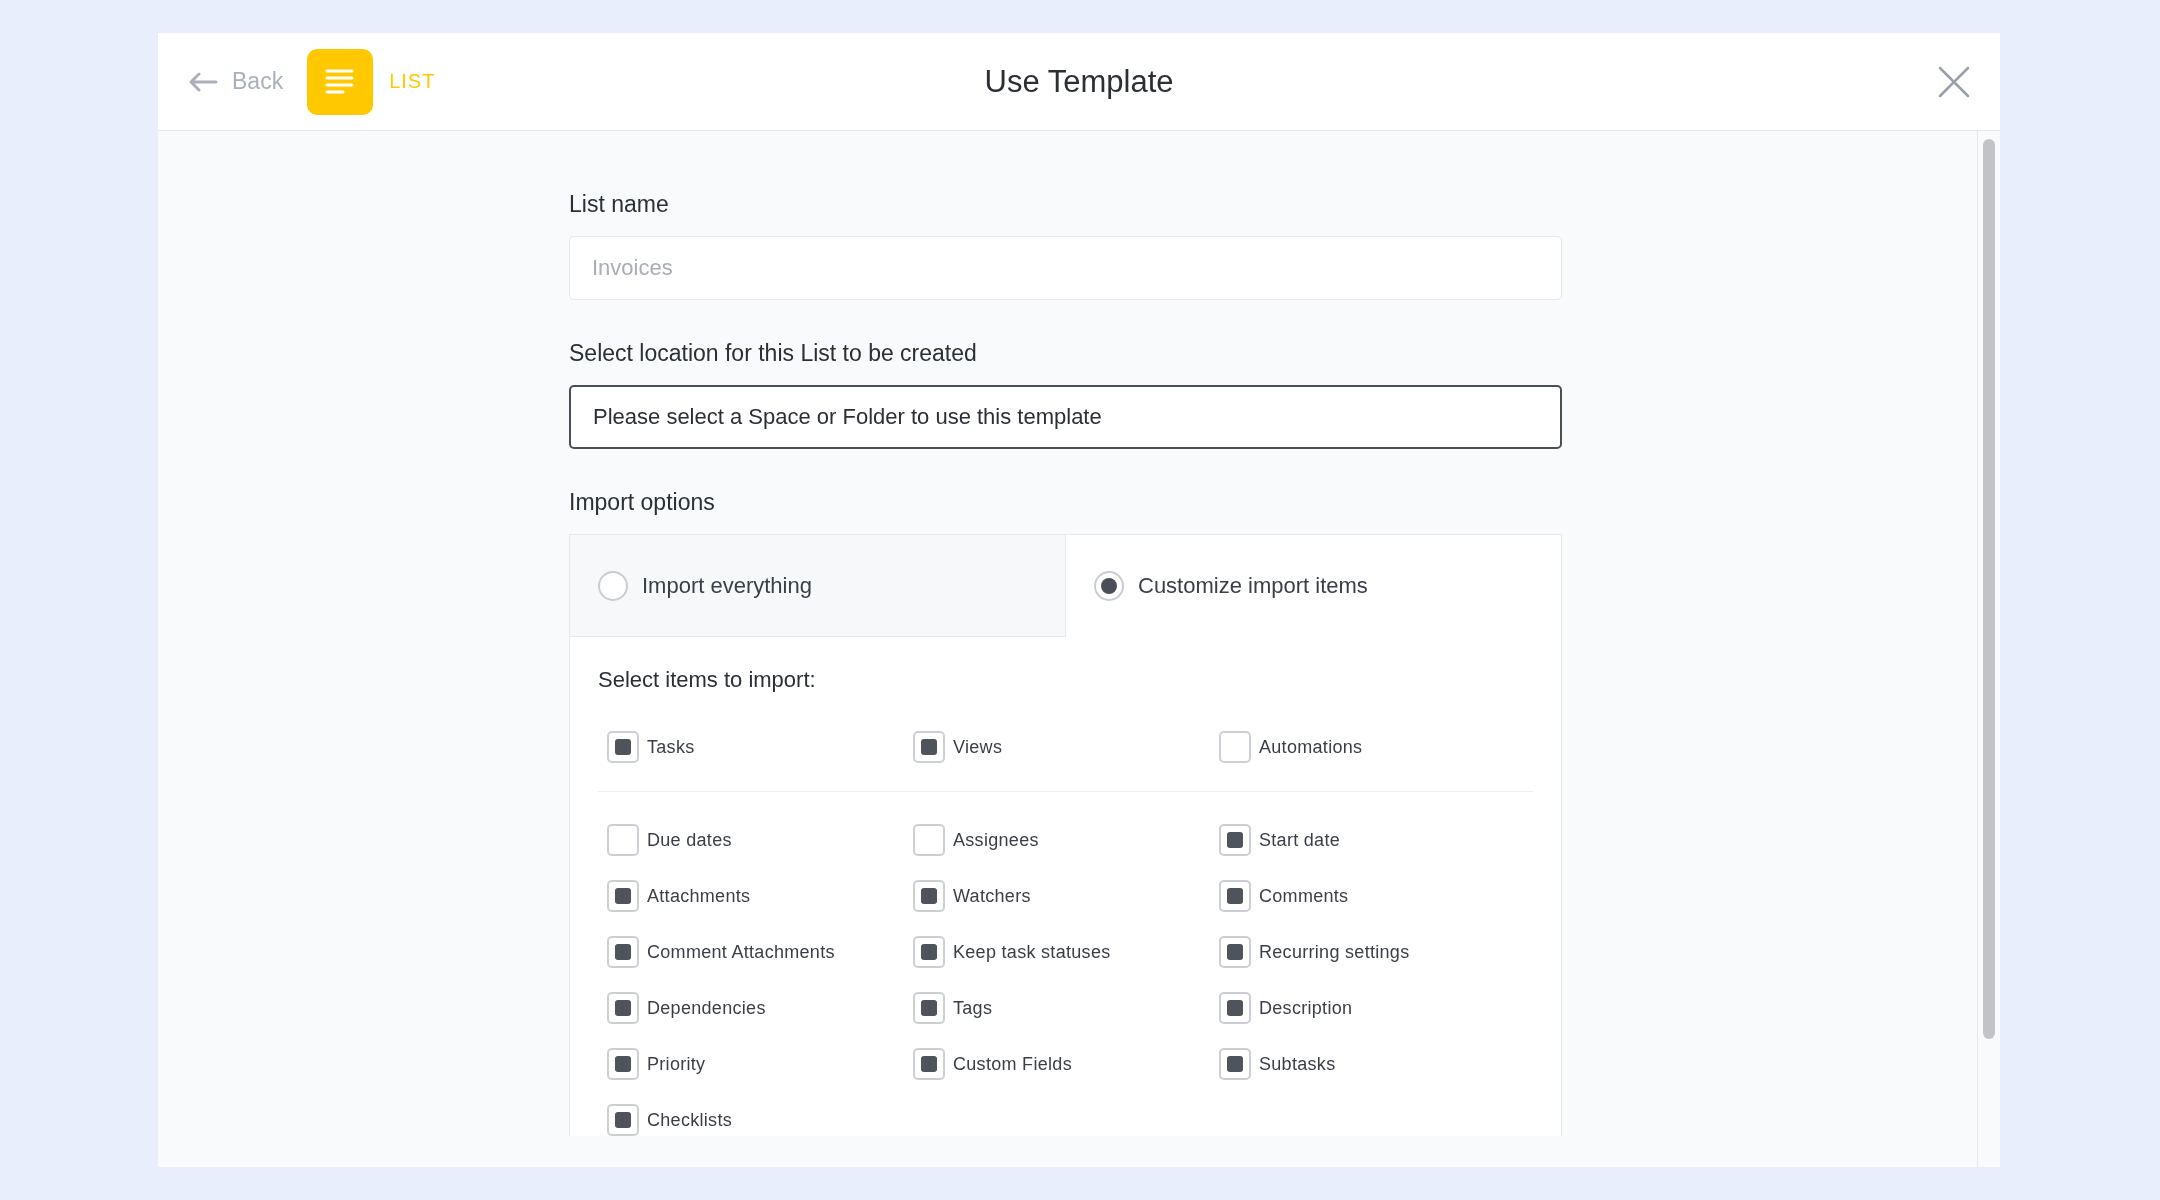  What do you see at coordinates (1300, 840) in the screenshot?
I see `checkbox-label: Start date` at bounding box center [1300, 840].